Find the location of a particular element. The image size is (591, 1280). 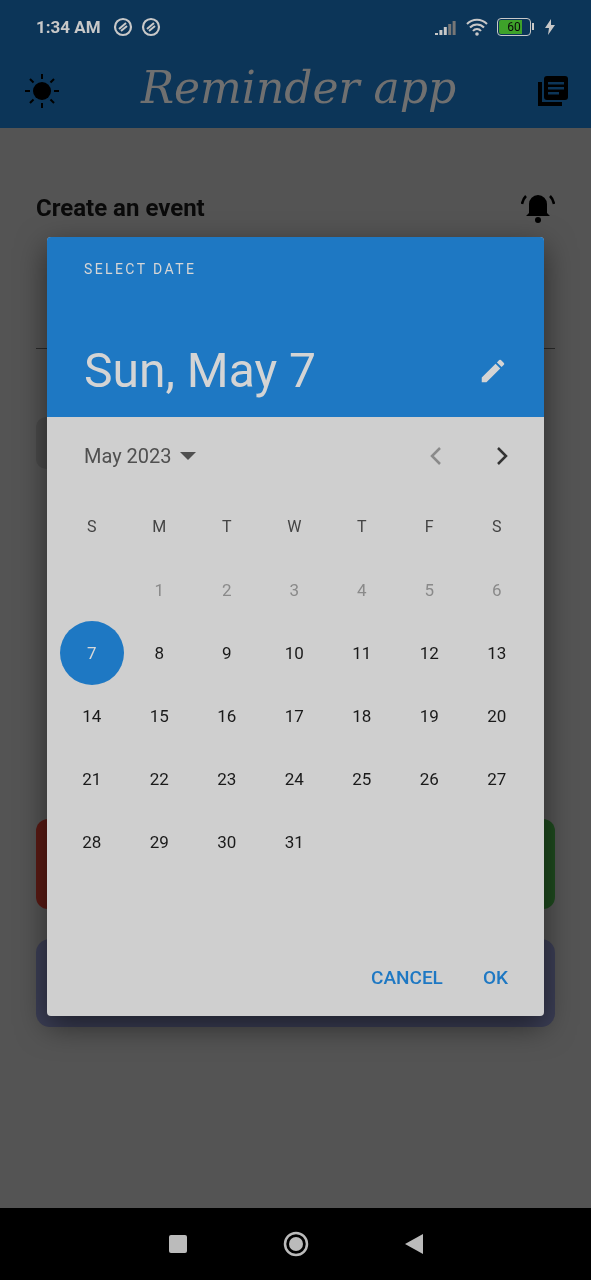

calendar-day: 30 is located at coordinates (226, 841).